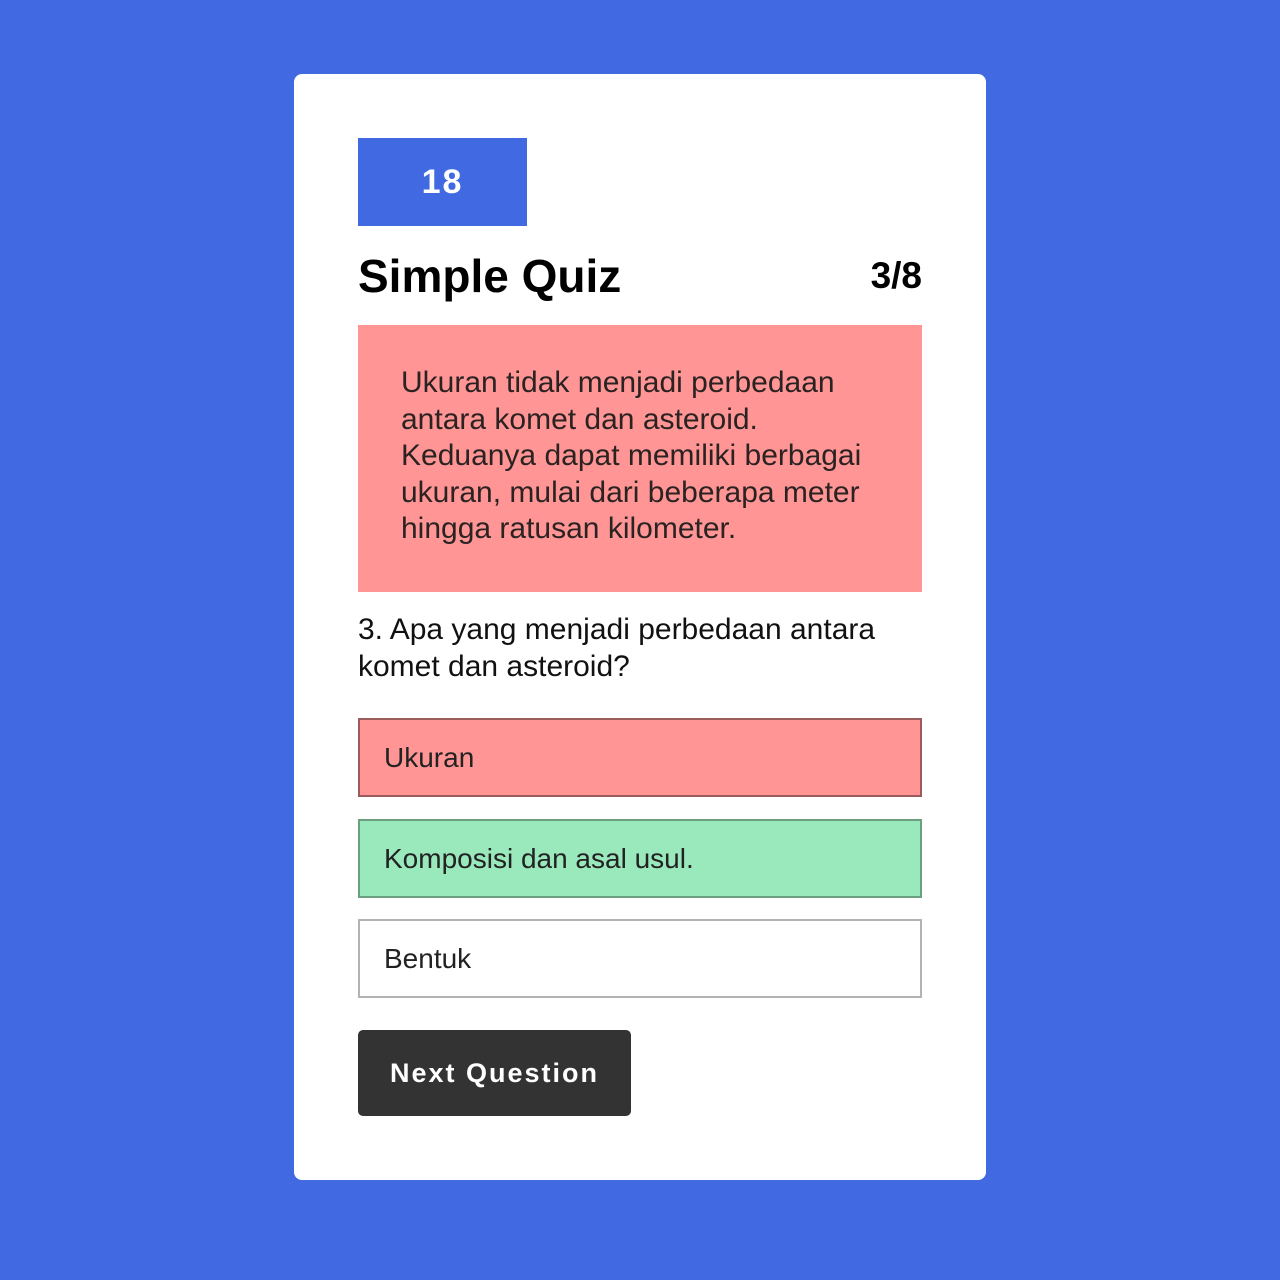 The height and width of the screenshot is (1280, 1280). What do you see at coordinates (539, 858) in the screenshot?
I see `answer-option-label: Komposisi dan asal usul.` at bounding box center [539, 858].